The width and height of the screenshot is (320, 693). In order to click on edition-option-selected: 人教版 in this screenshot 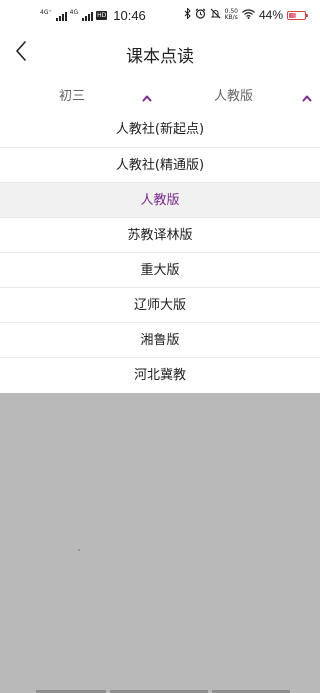, I will do `click(160, 199)`.